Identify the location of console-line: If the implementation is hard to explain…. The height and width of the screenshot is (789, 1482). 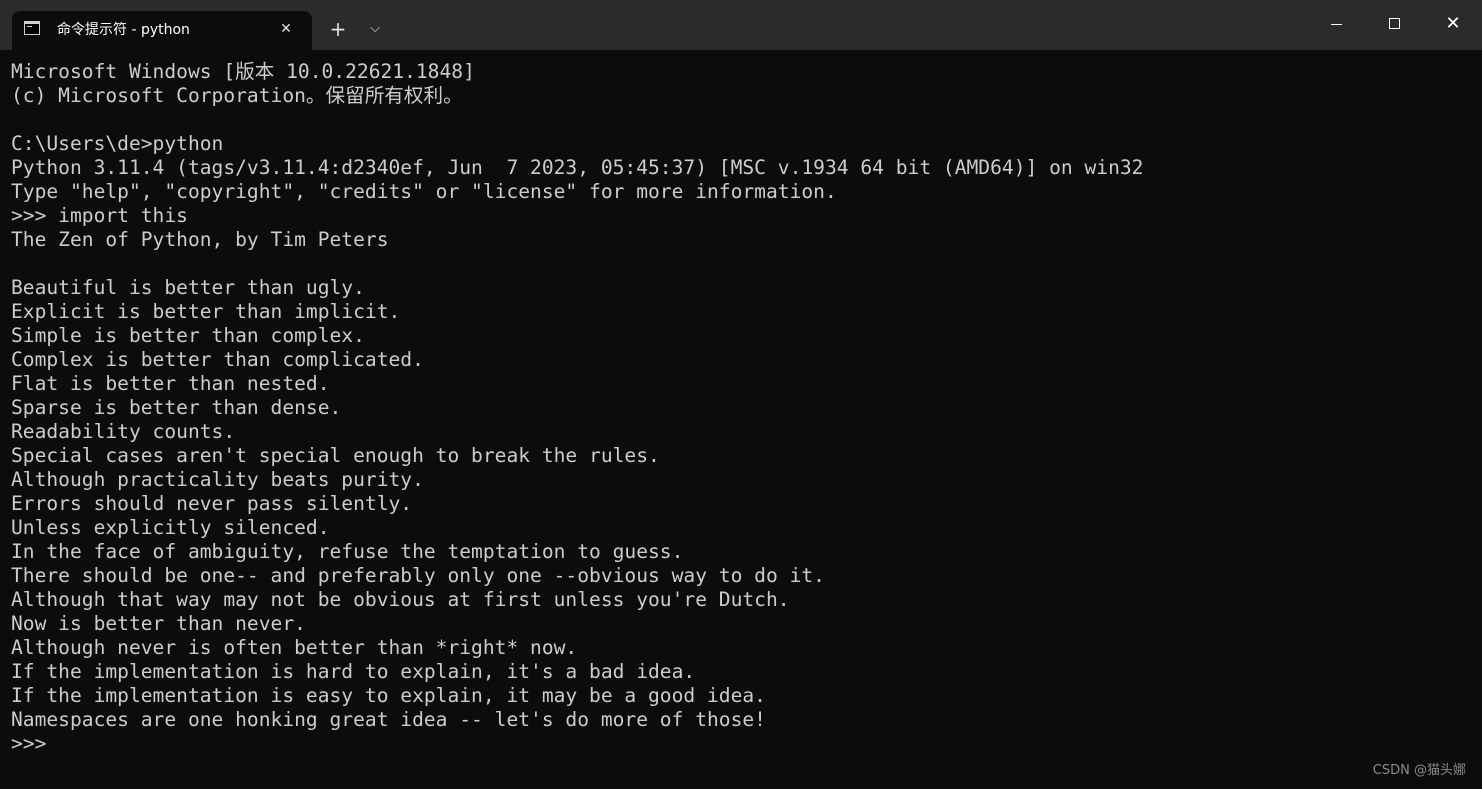
(353, 671).